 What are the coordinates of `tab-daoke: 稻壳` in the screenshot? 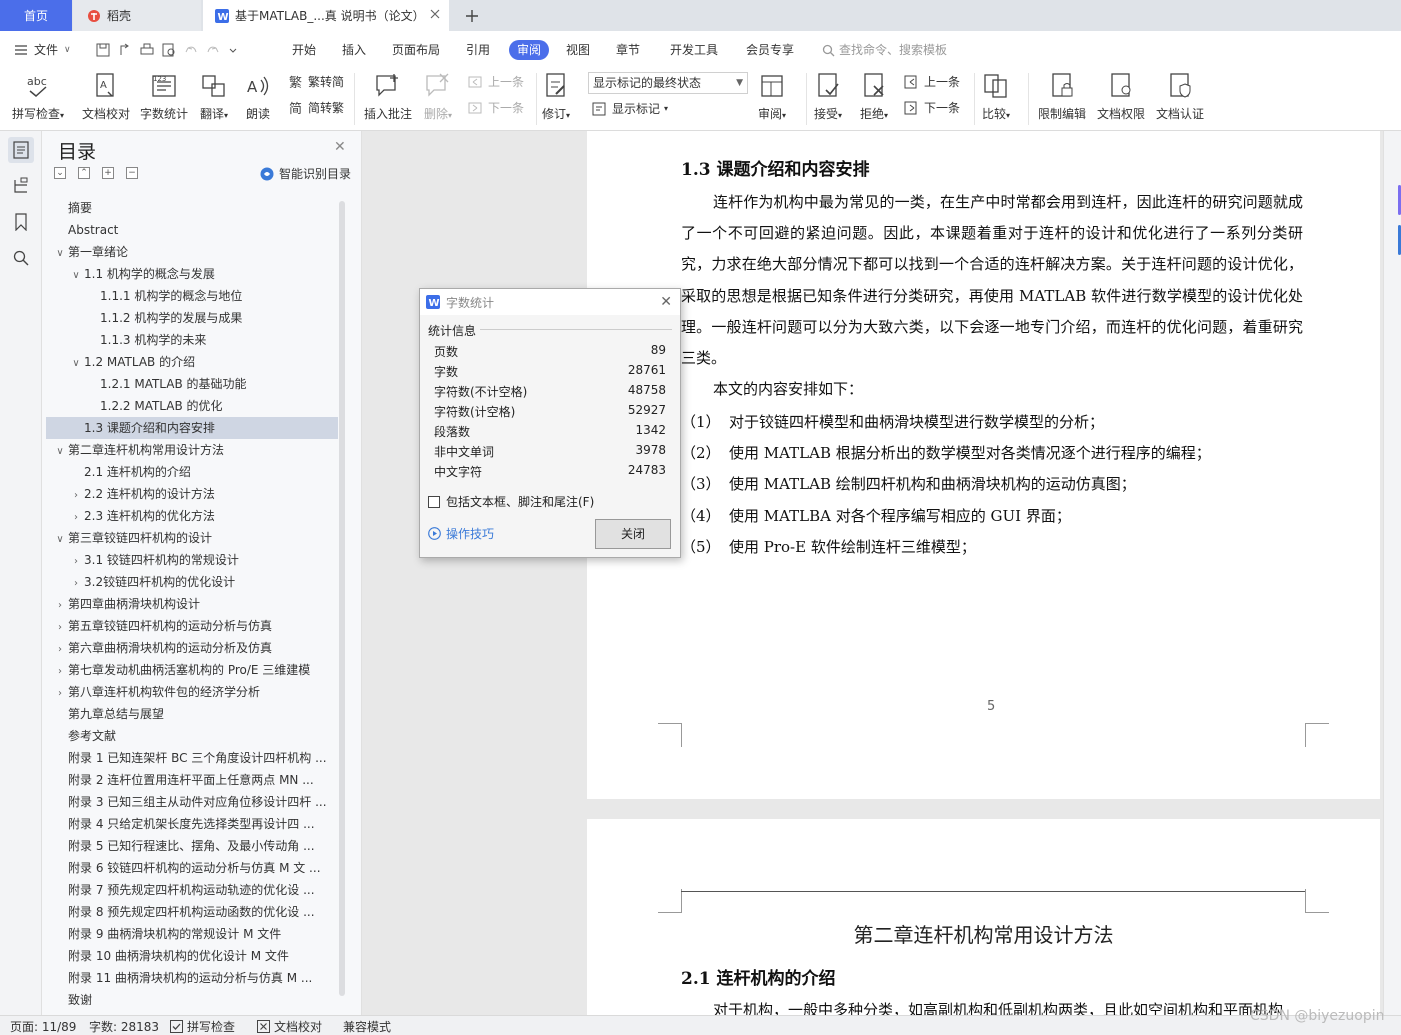 It's located at (137, 15).